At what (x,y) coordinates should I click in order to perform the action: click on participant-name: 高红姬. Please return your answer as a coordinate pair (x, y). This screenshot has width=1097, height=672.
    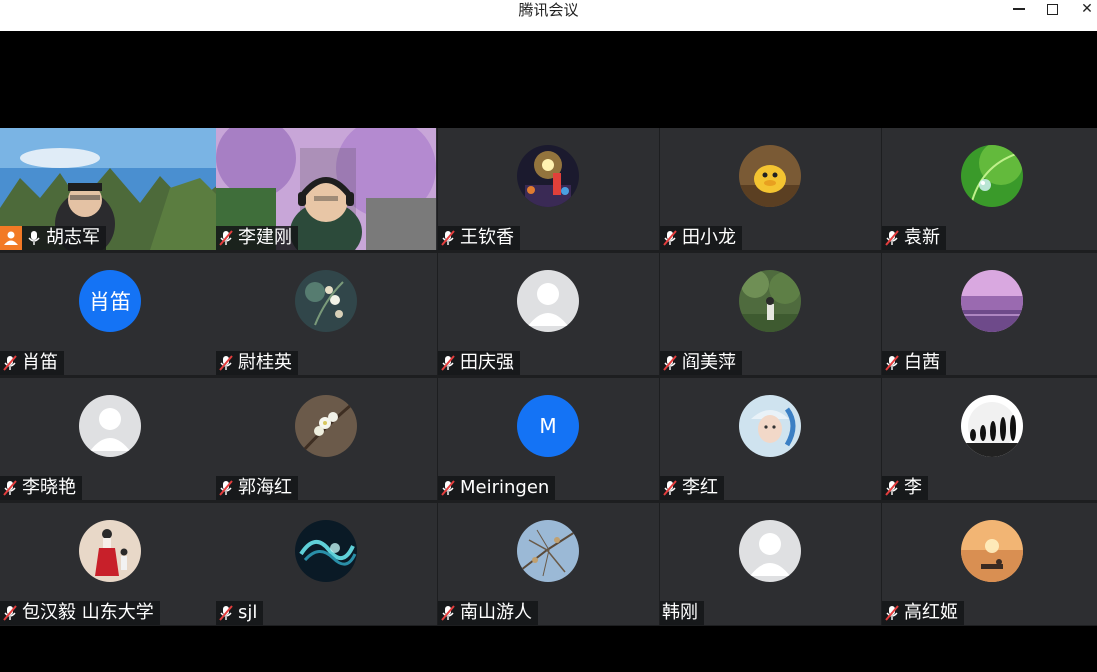
    Looking at the image, I should click on (931, 612).